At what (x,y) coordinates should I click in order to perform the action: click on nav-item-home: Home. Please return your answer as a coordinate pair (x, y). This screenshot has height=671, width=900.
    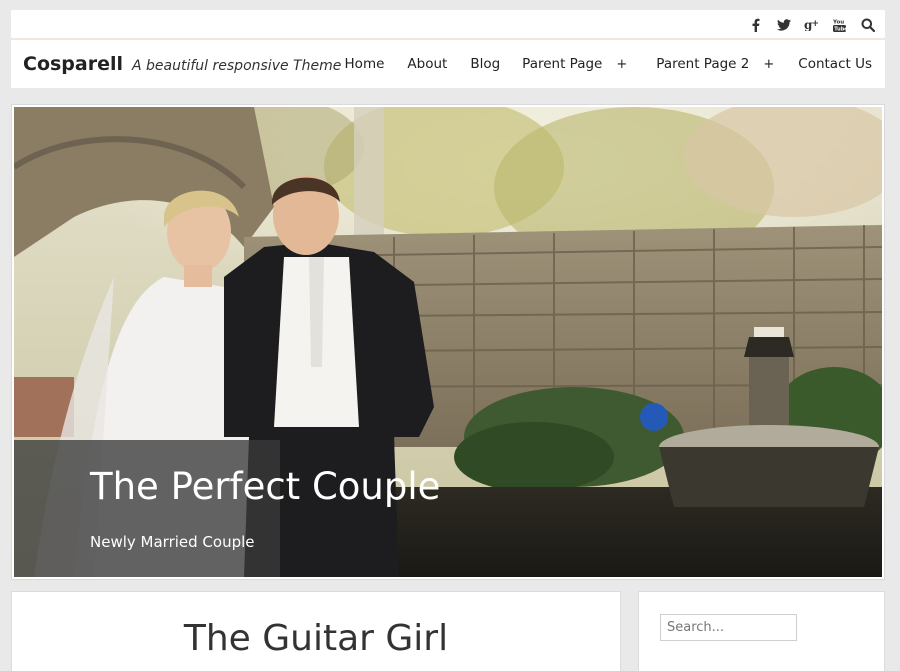
    Looking at the image, I should click on (365, 64).